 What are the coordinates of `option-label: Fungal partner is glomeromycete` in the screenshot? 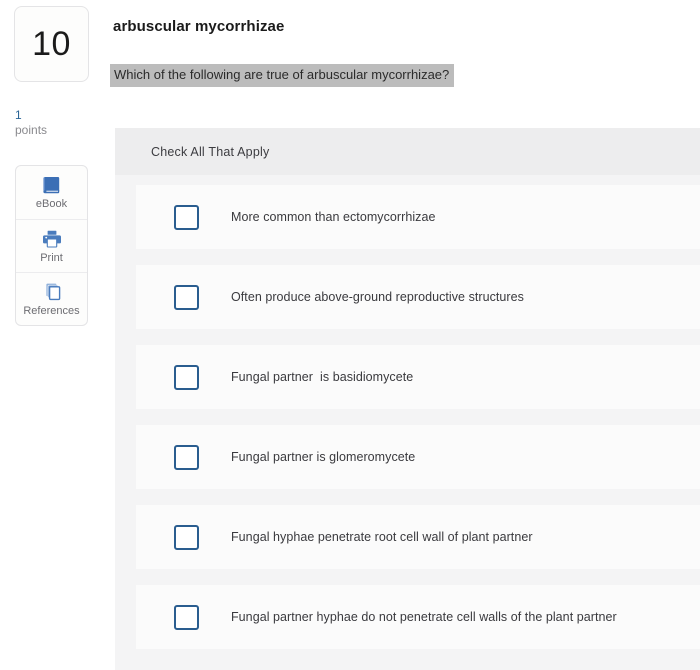 It's located at (323, 457).